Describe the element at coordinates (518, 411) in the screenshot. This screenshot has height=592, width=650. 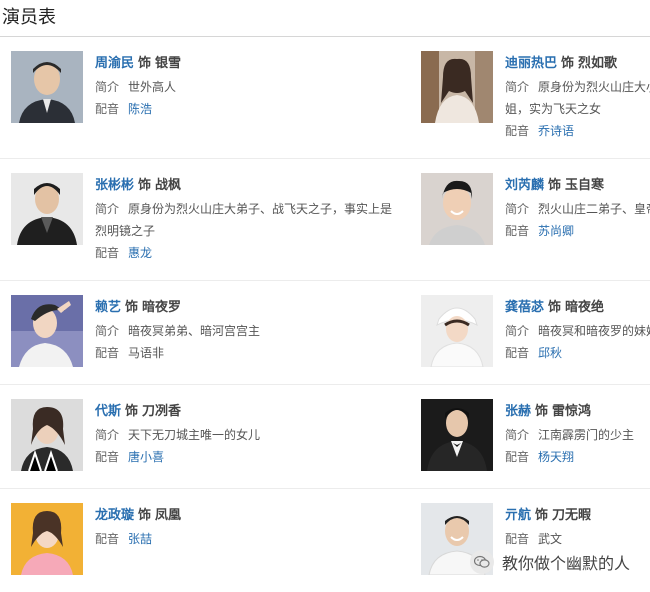
I see `actor-name-link: 张赫` at that location.